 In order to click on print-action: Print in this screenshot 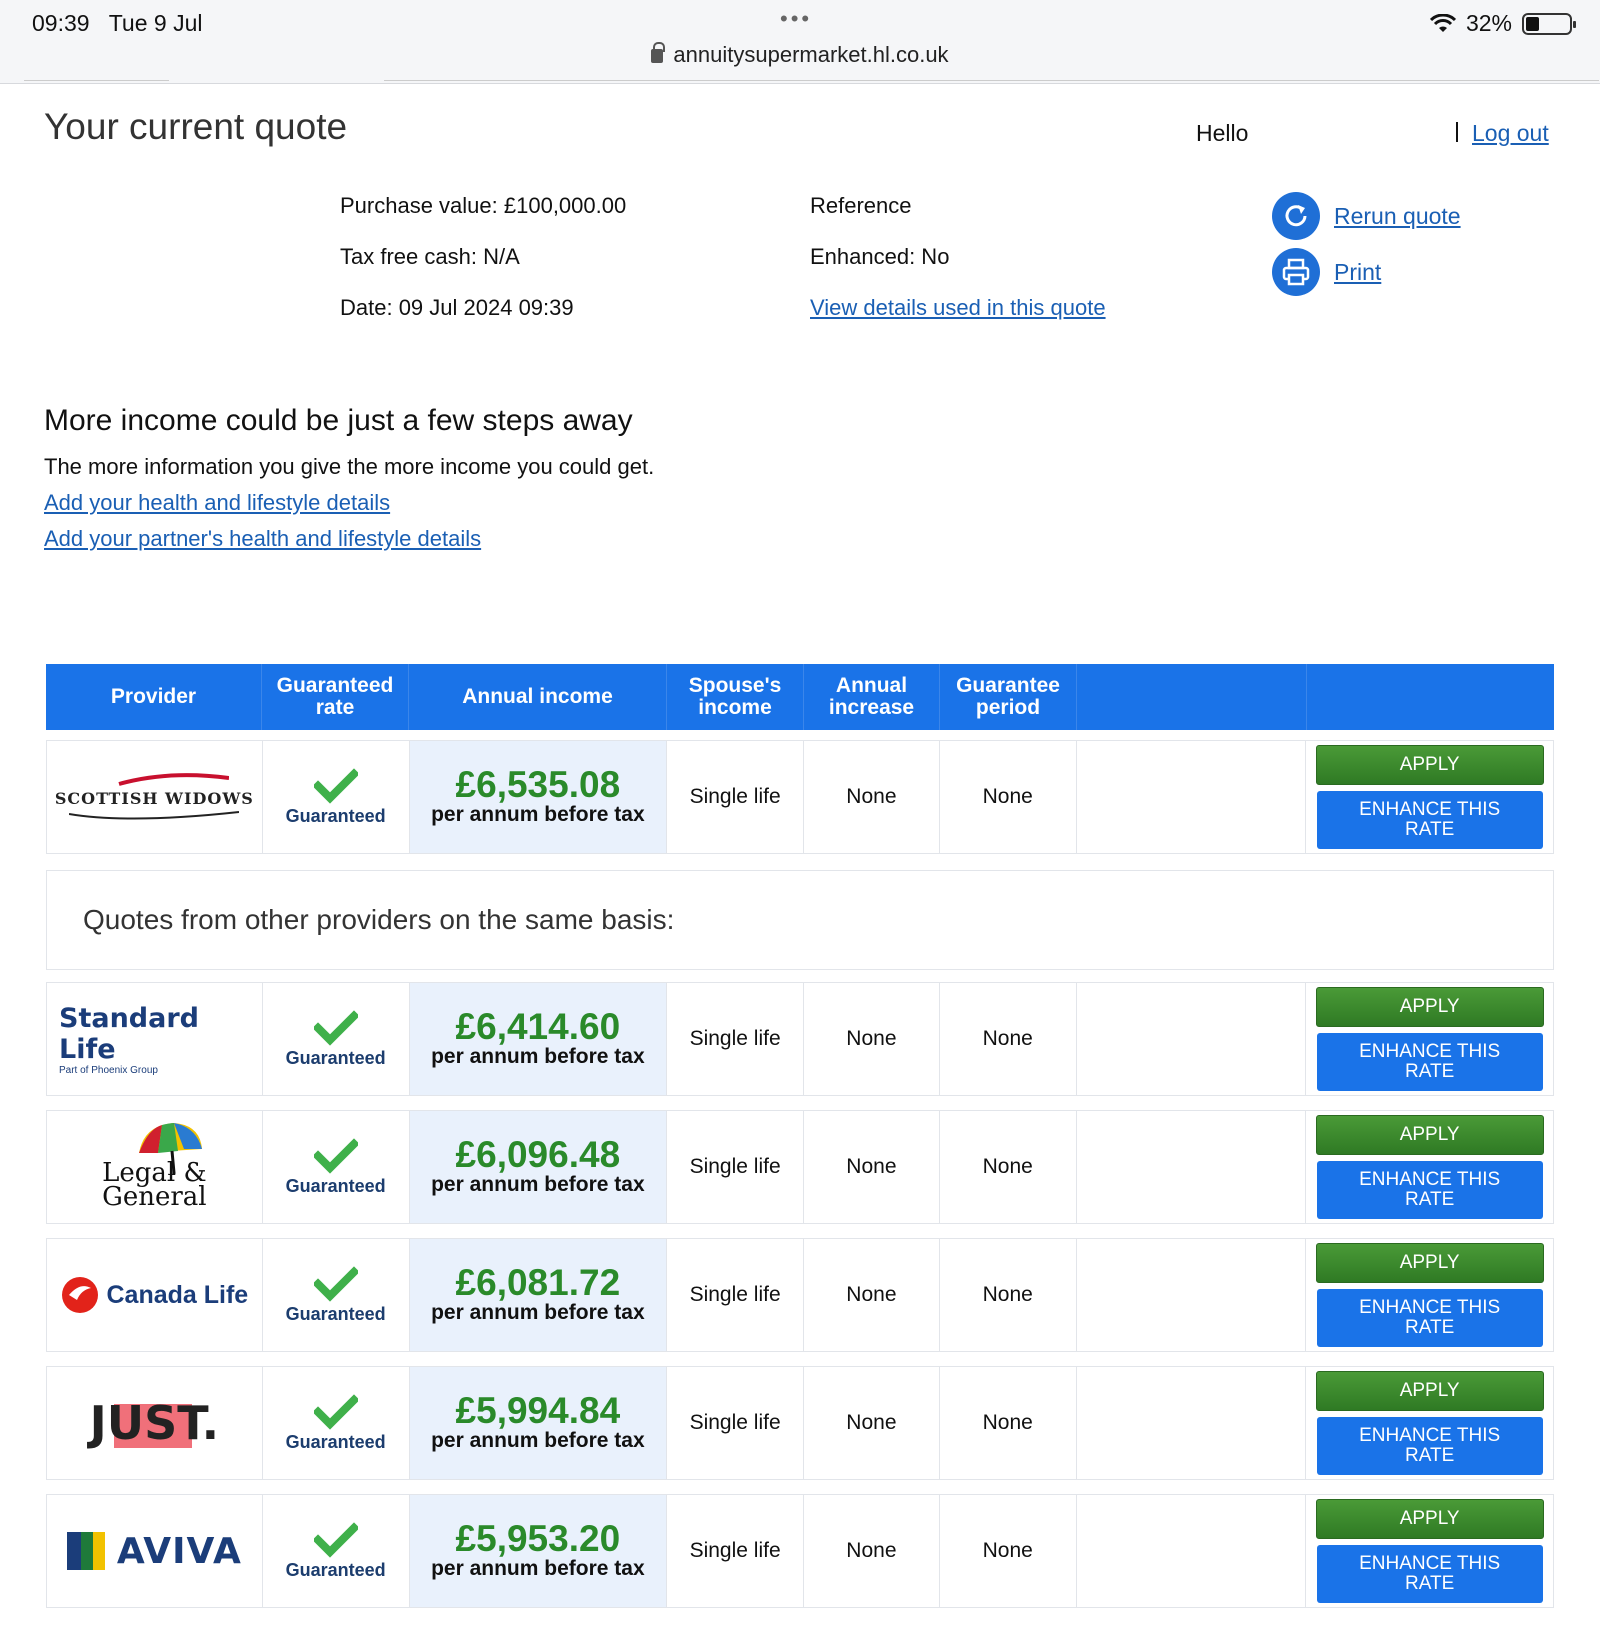, I will do `click(1326, 272)`.